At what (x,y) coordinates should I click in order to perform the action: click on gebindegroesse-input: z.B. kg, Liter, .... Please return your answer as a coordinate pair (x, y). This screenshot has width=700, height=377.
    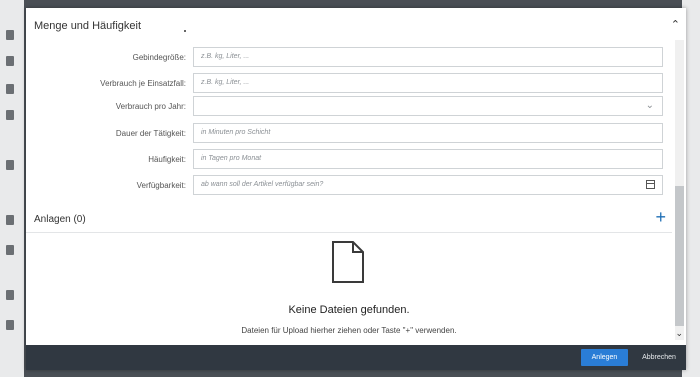
    Looking at the image, I should click on (428, 57).